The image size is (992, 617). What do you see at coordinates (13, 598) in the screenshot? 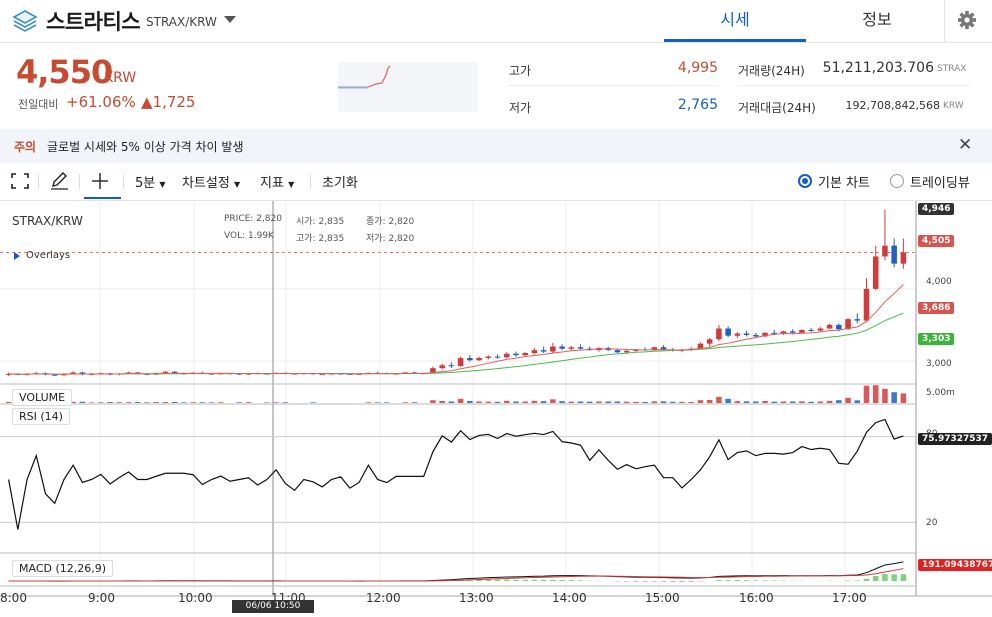
I see `x-tick: 8:00` at bounding box center [13, 598].